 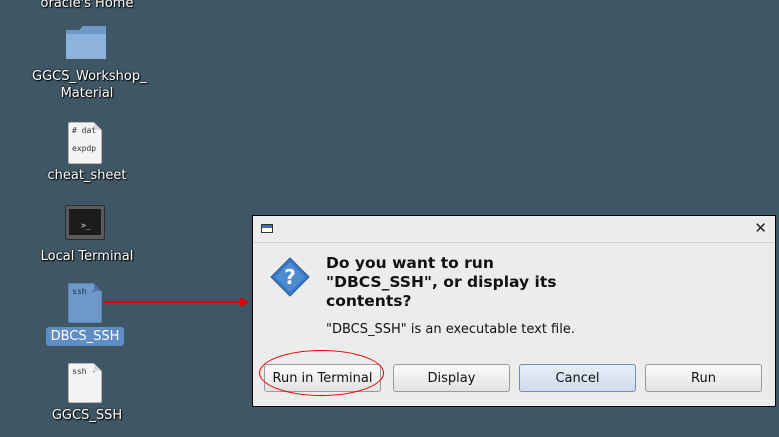 What do you see at coordinates (85, 336) in the screenshot?
I see `desktop-icon-label-selected: DBCS_SSH` at bounding box center [85, 336].